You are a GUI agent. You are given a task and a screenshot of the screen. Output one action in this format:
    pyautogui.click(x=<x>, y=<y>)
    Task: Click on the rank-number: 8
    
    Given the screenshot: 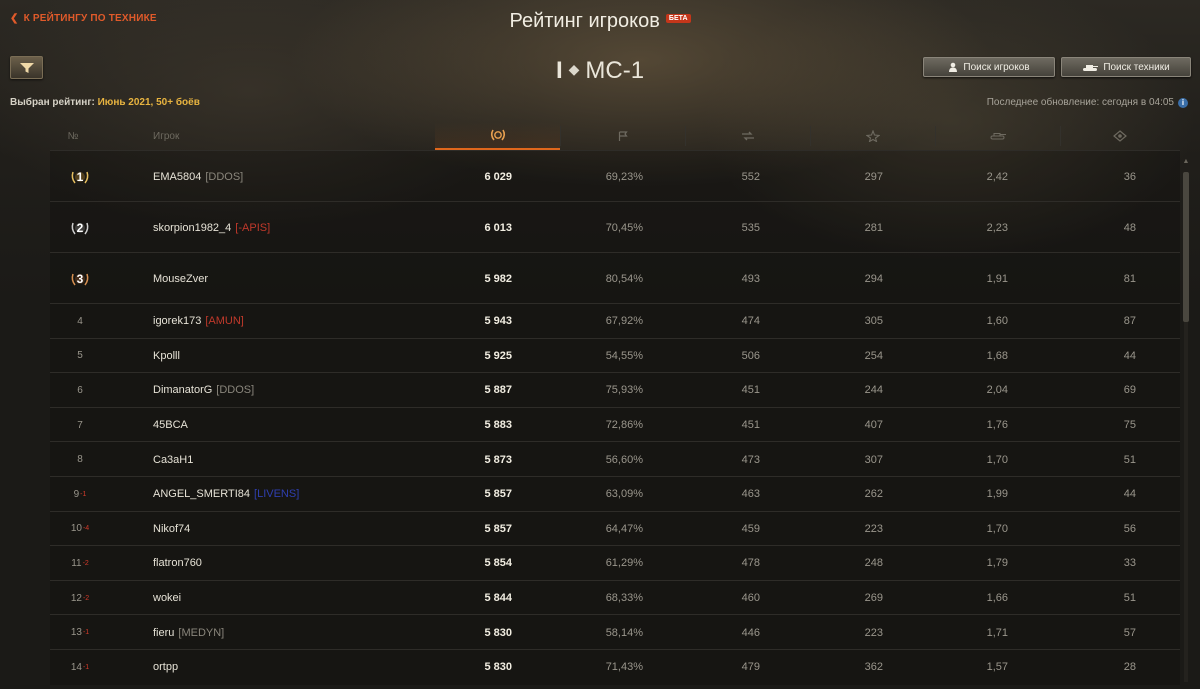 What is the action you would take?
    pyautogui.click(x=80, y=460)
    